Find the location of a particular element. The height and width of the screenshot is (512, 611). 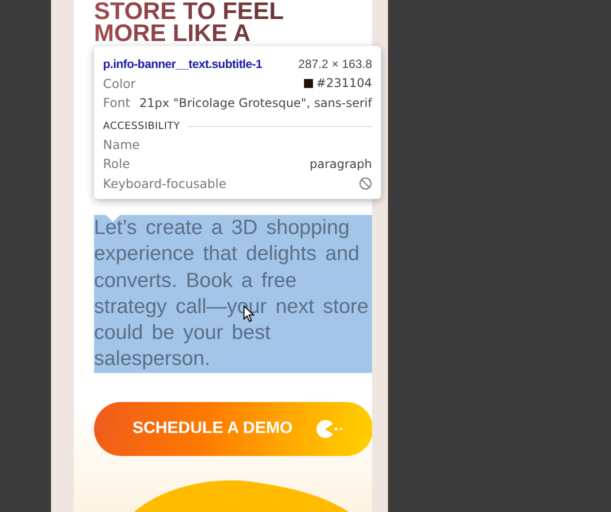

property-label: Role is located at coordinates (116, 164).